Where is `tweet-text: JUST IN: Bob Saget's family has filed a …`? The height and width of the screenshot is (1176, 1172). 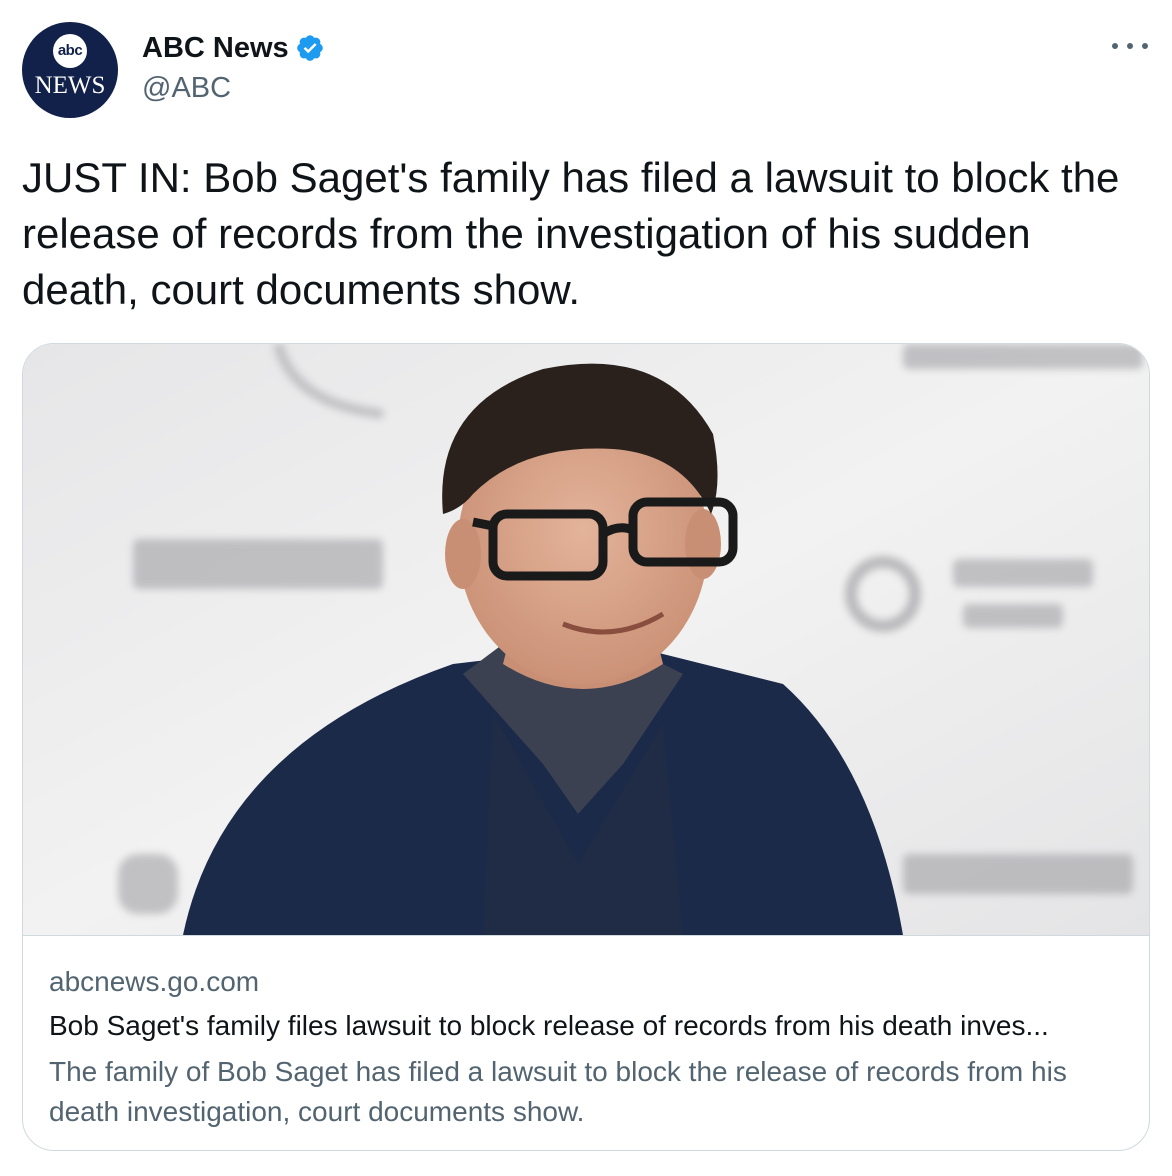
tweet-text: JUST IN: Bob Saget's family has filed a … is located at coordinates (571, 233).